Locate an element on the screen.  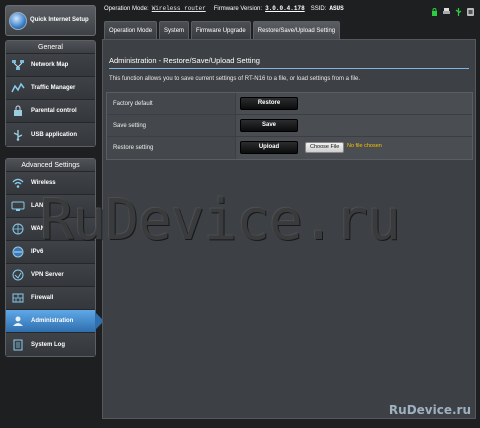
sidebar-item-firewall: Firewall is located at coordinates (50, 298).